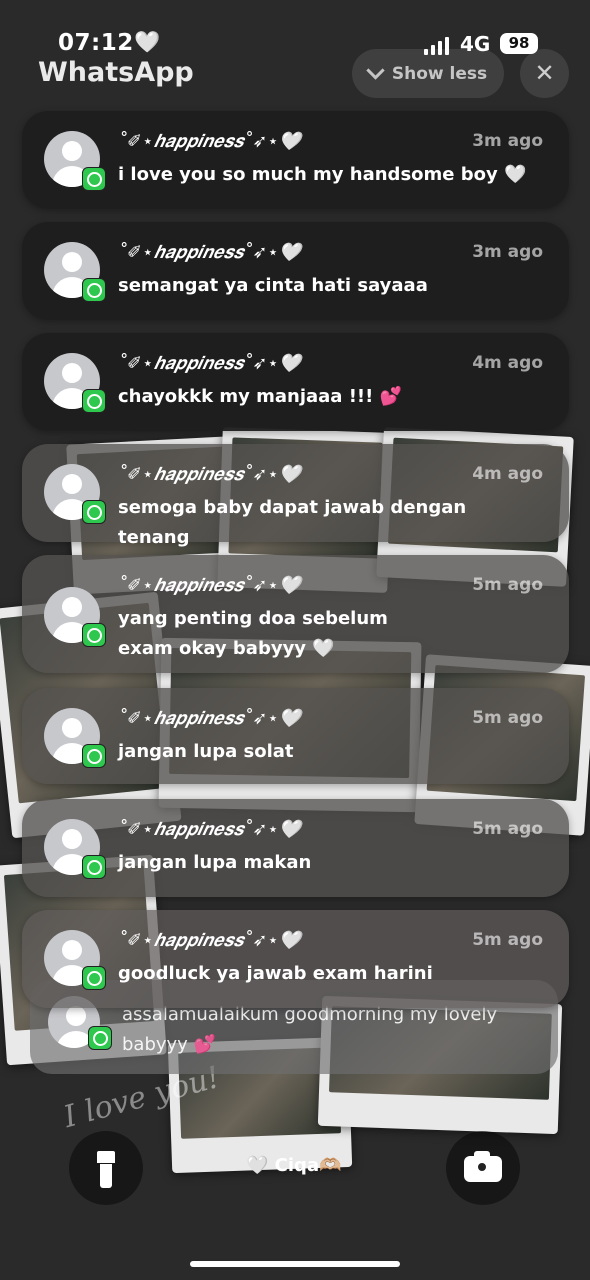 Image resolution: width=590 pixels, height=1280 pixels. I want to click on notification-message: goodluck ya jawab exam harini, so click(275, 973).